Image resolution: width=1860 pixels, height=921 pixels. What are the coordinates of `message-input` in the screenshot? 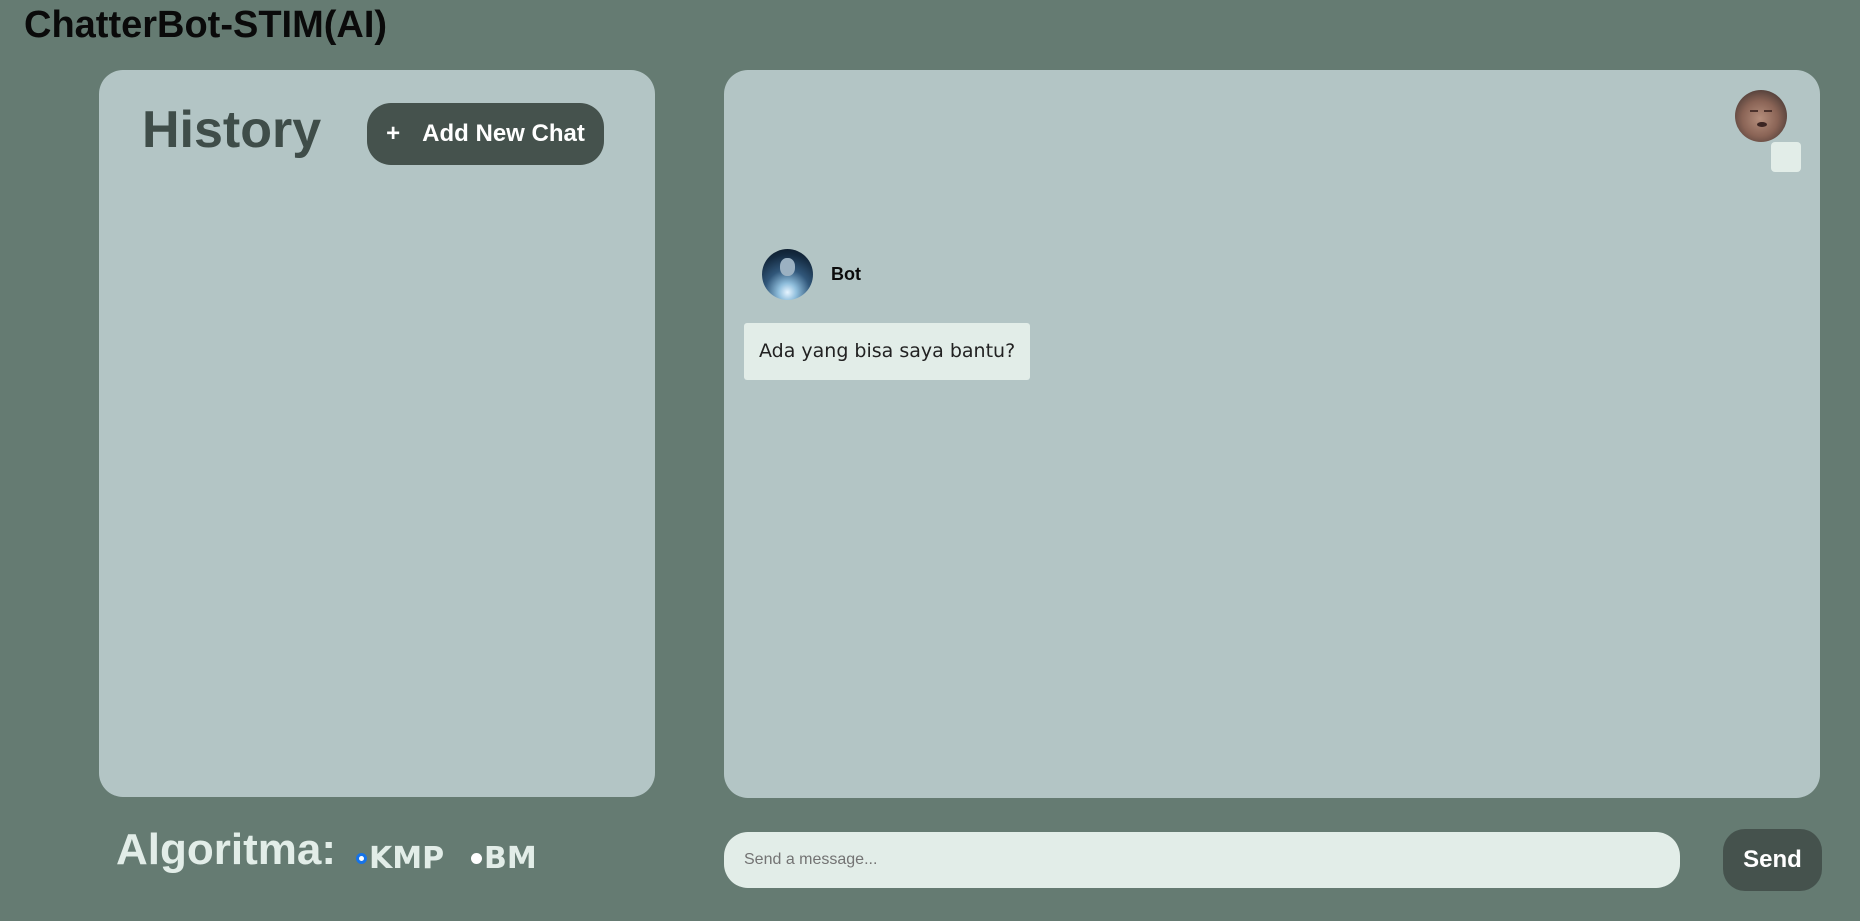 It's located at (1202, 860).